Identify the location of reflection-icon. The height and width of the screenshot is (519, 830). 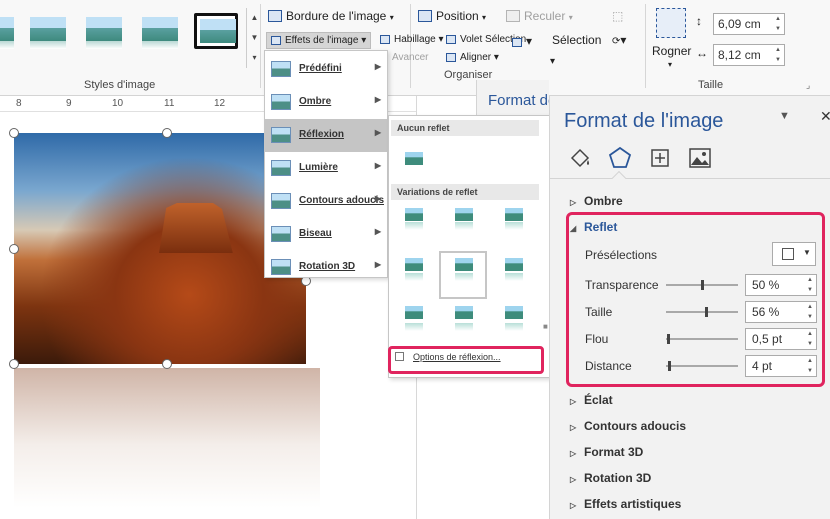
(281, 135).